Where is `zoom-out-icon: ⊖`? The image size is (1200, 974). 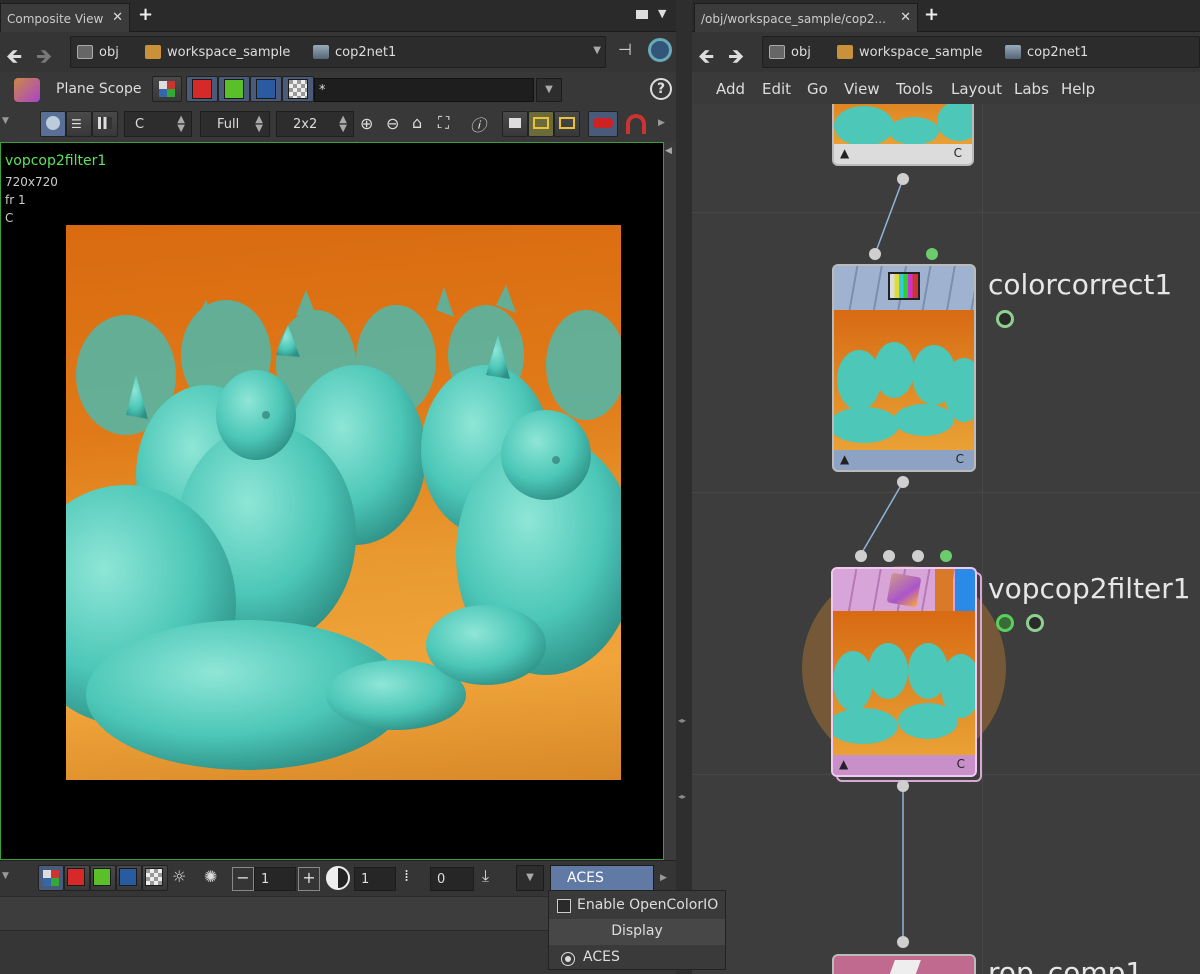 zoom-out-icon: ⊖ is located at coordinates (392, 123).